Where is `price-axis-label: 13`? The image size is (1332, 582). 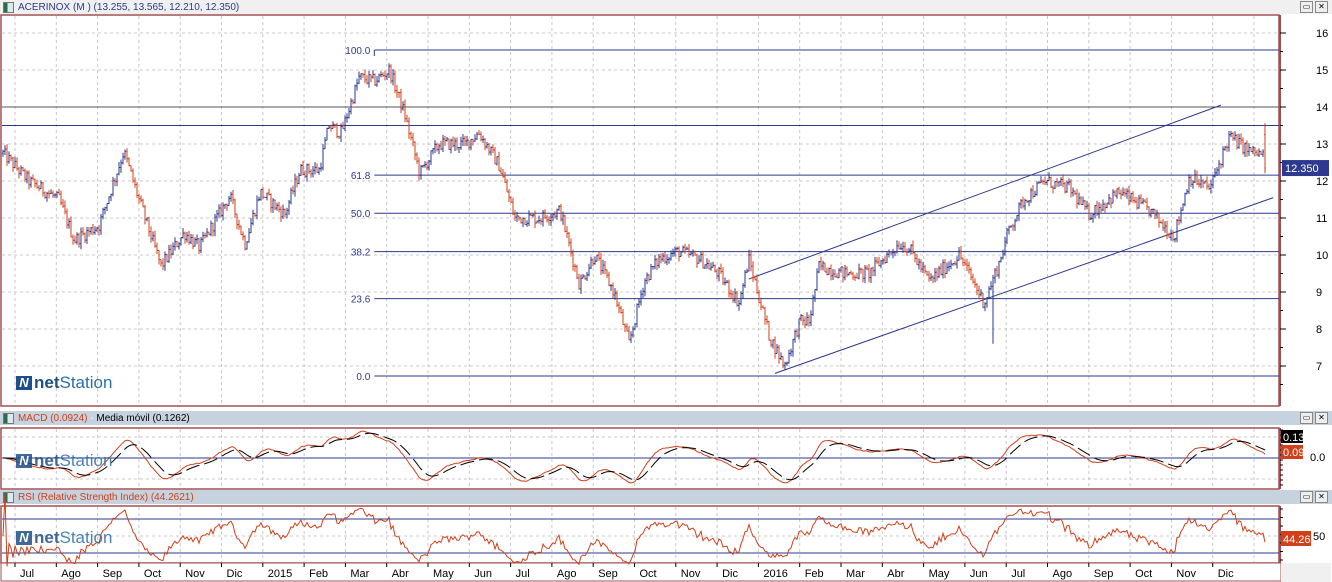
price-axis-label: 13 is located at coordinates (1322, 145).